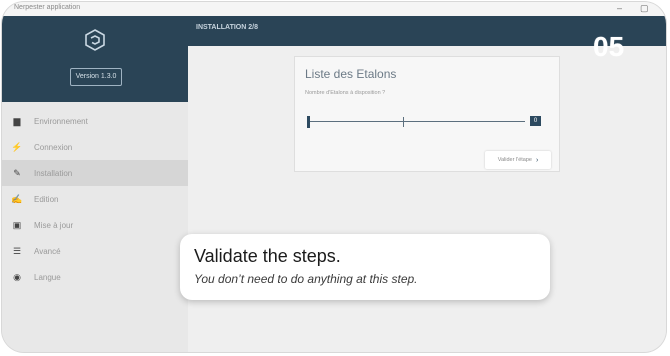  What do you see at coordinates (95, 40) in the screenshot?
I see `app-logo-icon` at bounding box center [95, 40].